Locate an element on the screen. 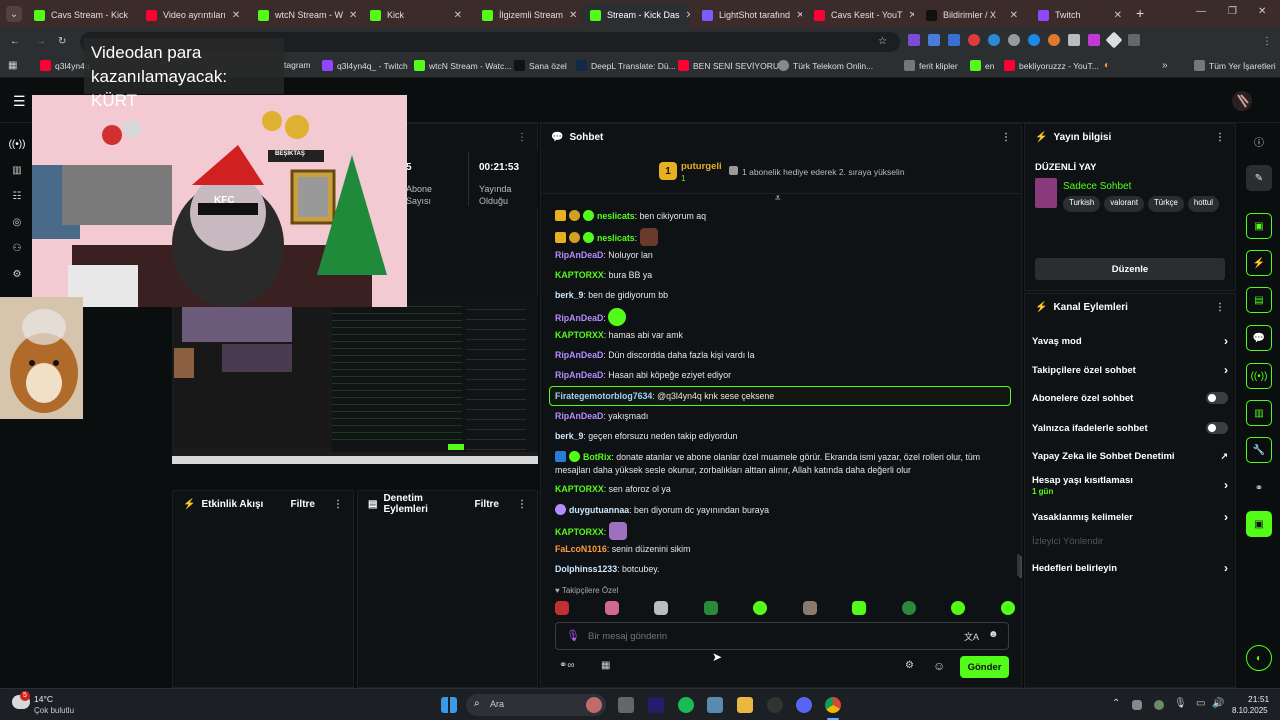 The height and width of the screenshot is (720, 1280). browser-tab: LightShot tarafınd ✕ is located at coordinates (748, 15).